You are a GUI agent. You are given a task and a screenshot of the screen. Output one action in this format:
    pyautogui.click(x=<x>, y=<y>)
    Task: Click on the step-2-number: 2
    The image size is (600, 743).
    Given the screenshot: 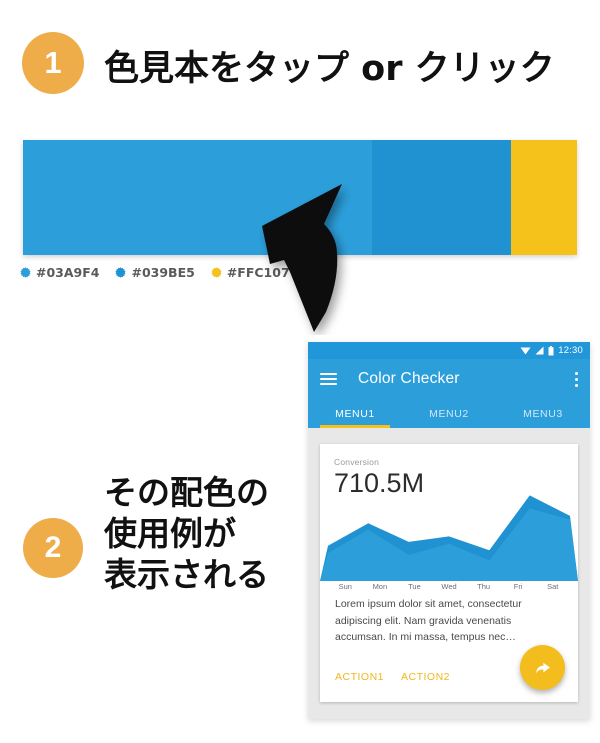 What is the action you would take?
    pyautogui.click(x=53, y=547)
    